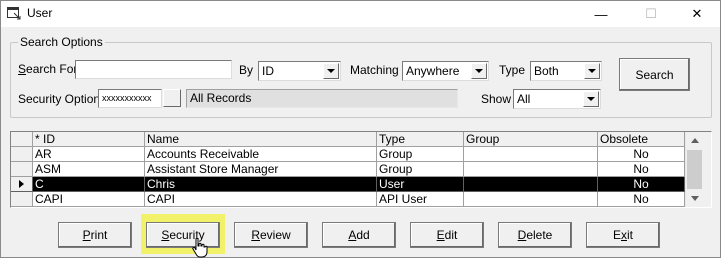 The image size is (721, 258). Describe the element at coordinates (14, 13) in the screenshot. I see `window-icon` at that location.